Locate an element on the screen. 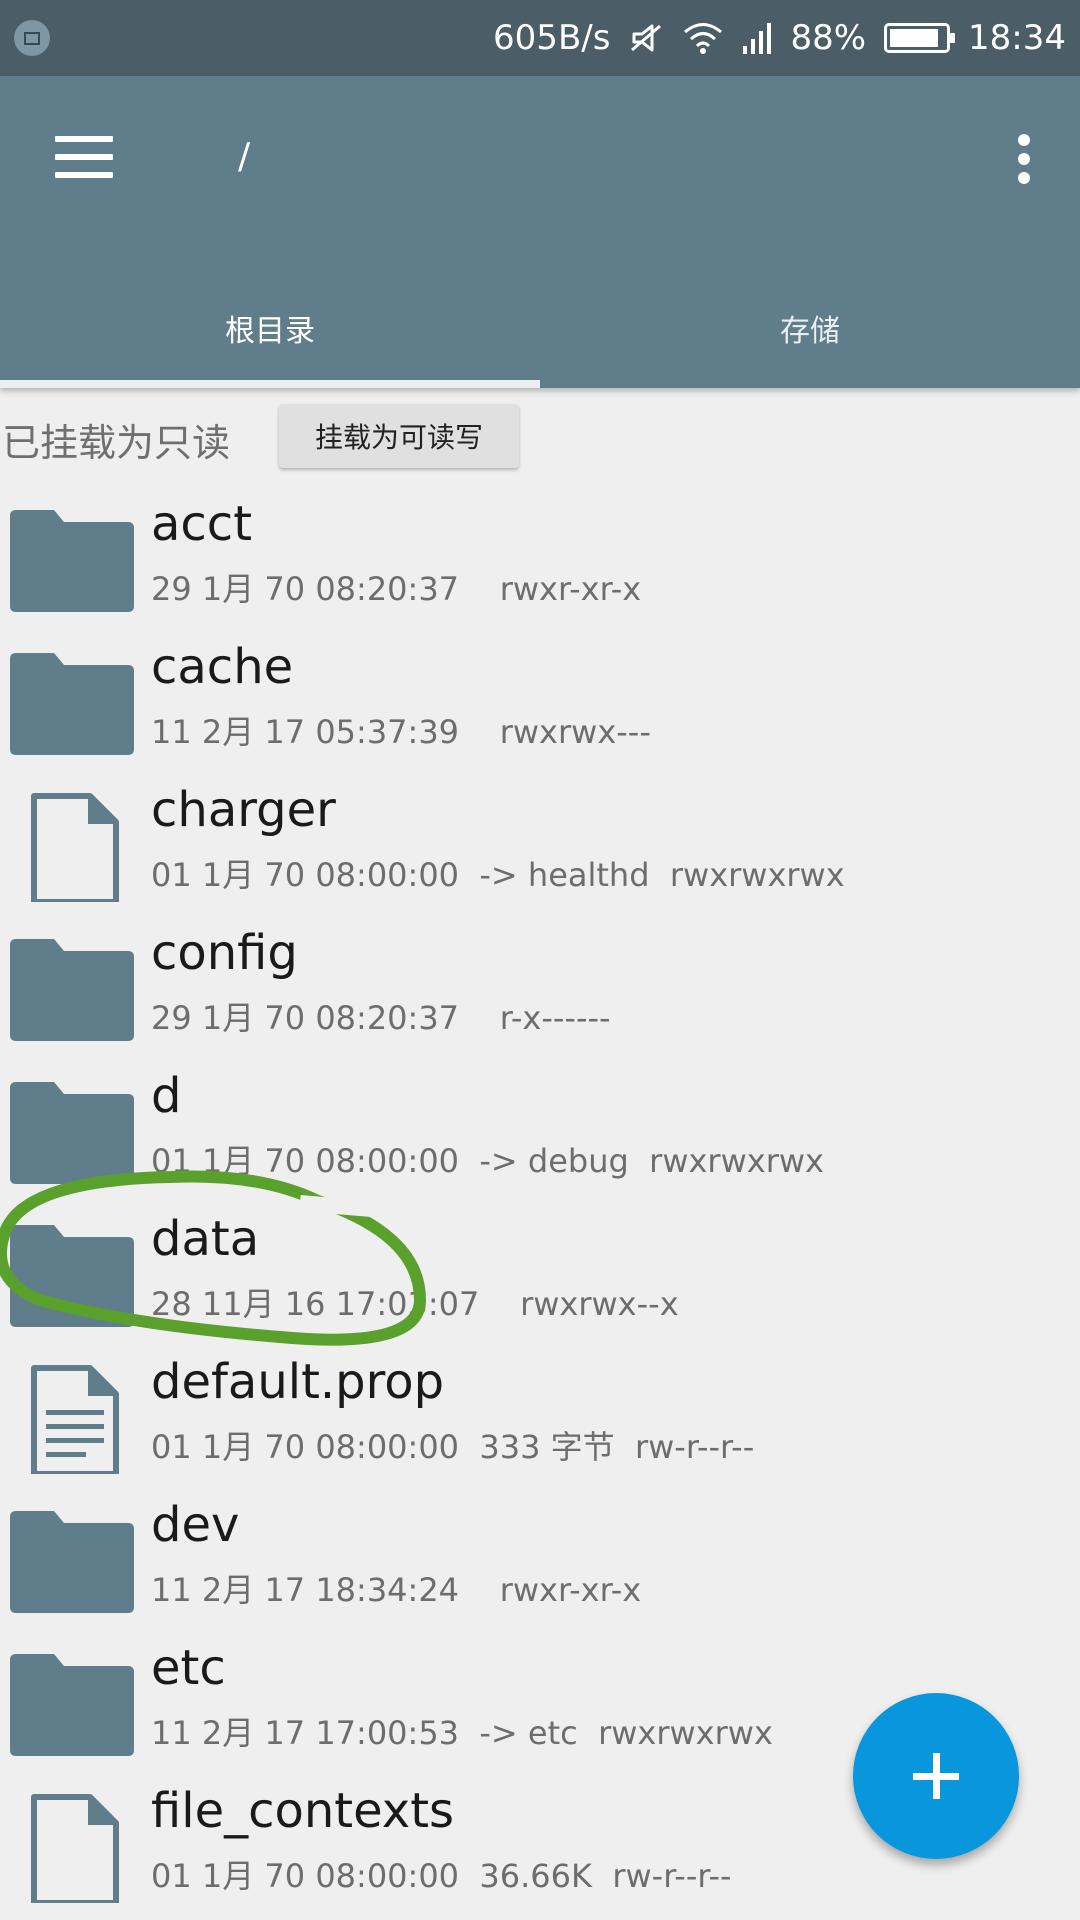 This screenshot has width=1080, height=1920. file-row: d 01 1月 70 08:00:00 -> debug rwxrwxrwx is located at coordinates (540, 1123).